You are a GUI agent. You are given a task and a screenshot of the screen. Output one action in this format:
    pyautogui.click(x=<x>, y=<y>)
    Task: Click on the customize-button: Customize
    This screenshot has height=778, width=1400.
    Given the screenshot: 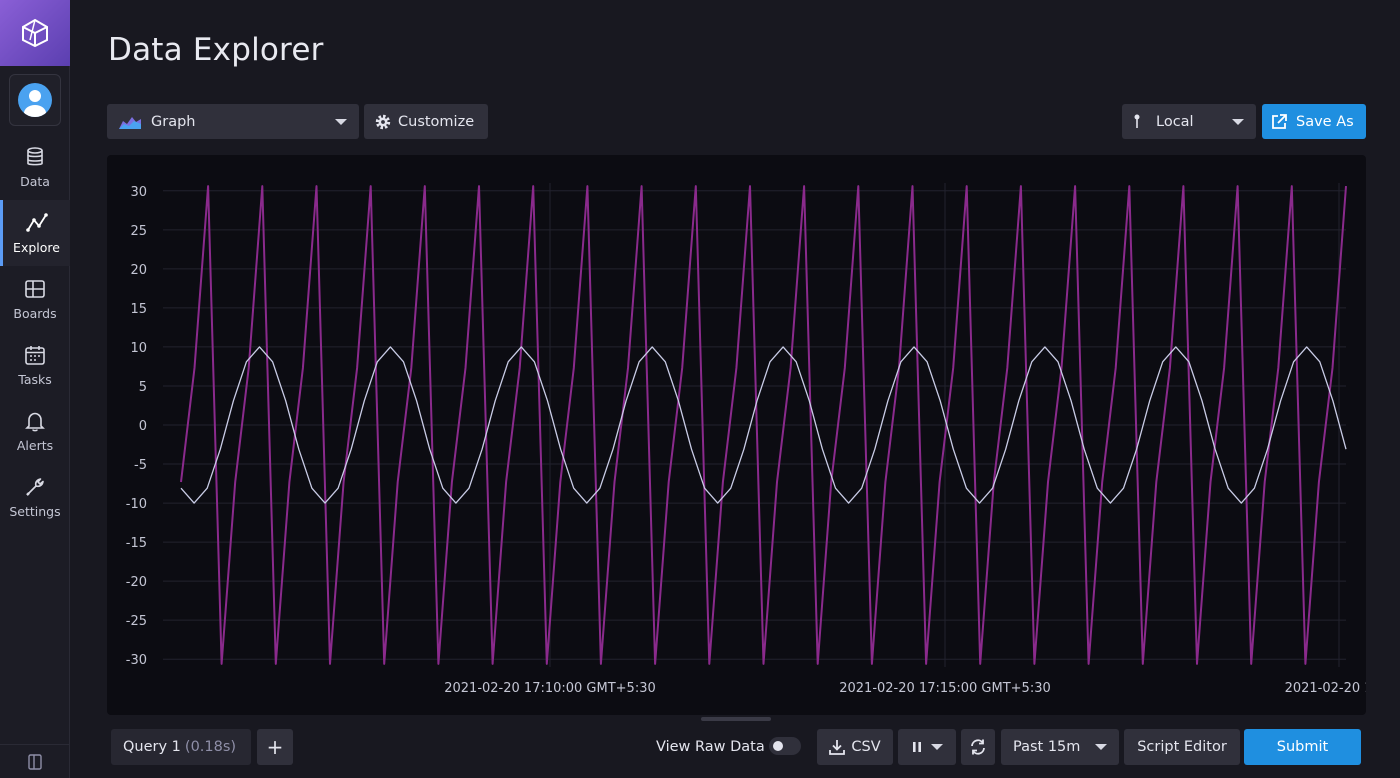 What is the action you would take?
    pyautogui.click(x=426, y=121)
    